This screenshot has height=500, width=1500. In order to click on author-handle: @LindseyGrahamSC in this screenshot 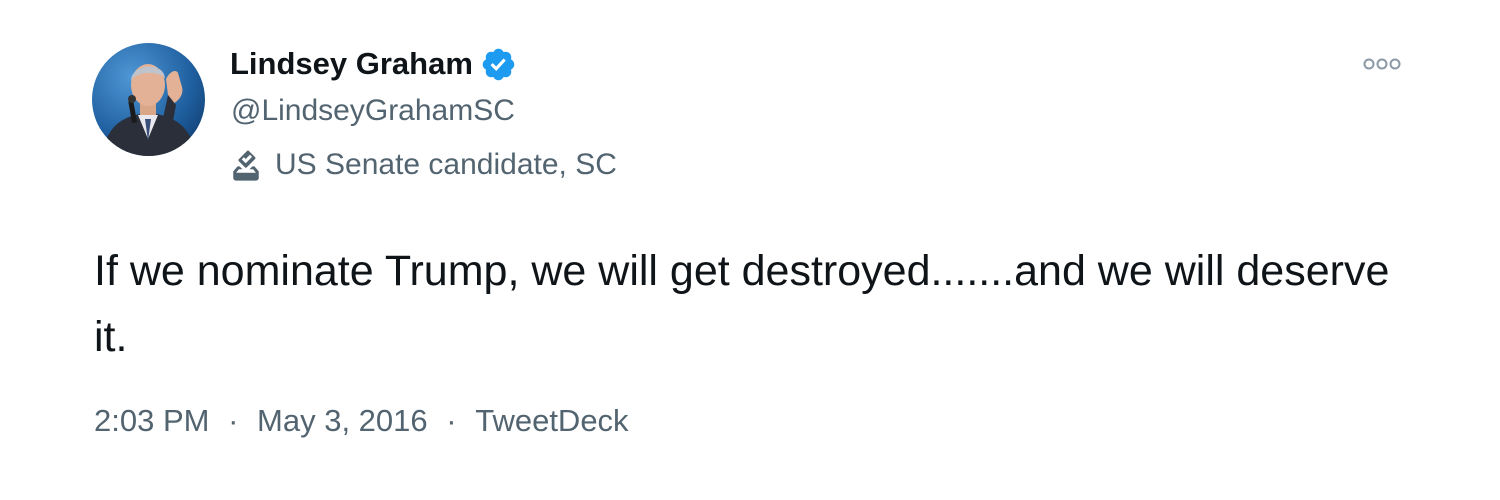, I will do `click(373, 111)`.